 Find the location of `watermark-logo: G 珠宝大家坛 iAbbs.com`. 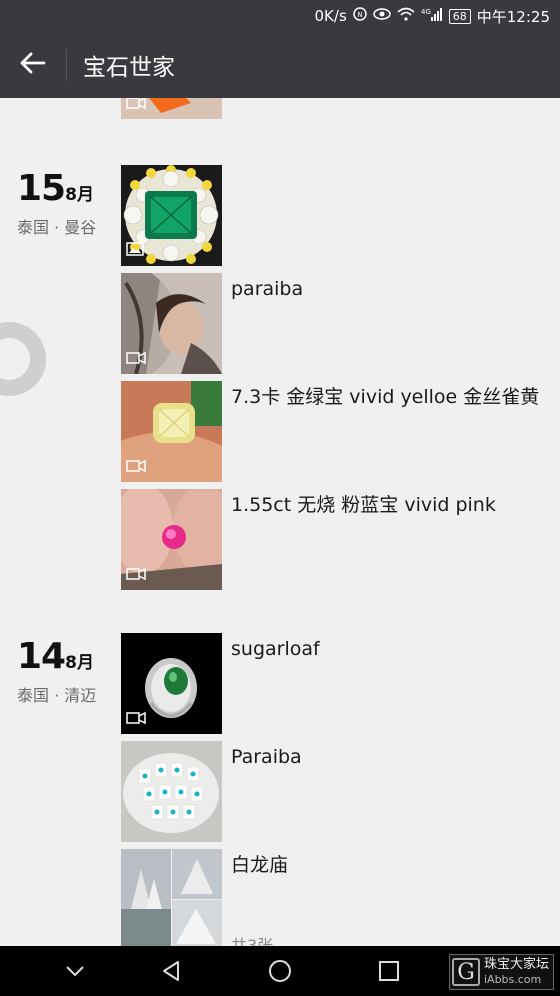

watermark-logo: G 珠宝大家坛 iAbbs.com is located at coordinates (501, 972).